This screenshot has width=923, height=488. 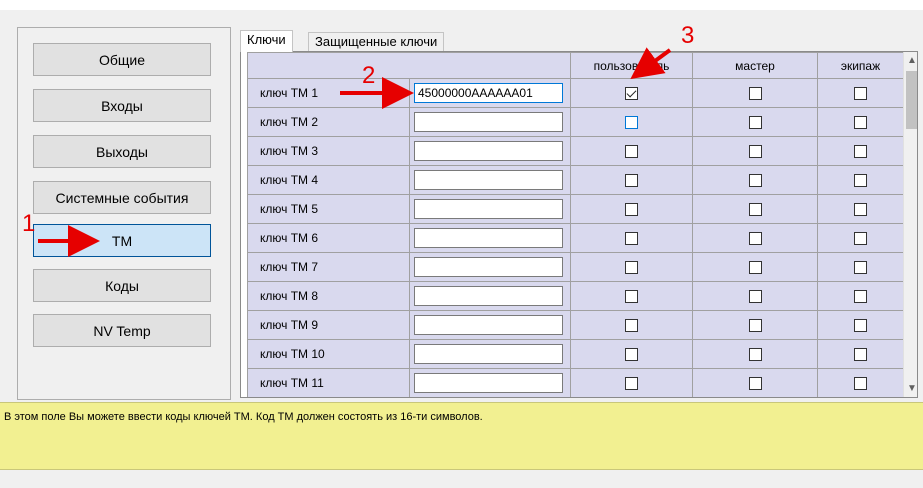 I want to click on table-row: ключ ТМ 9, so click(x=575, y=325).